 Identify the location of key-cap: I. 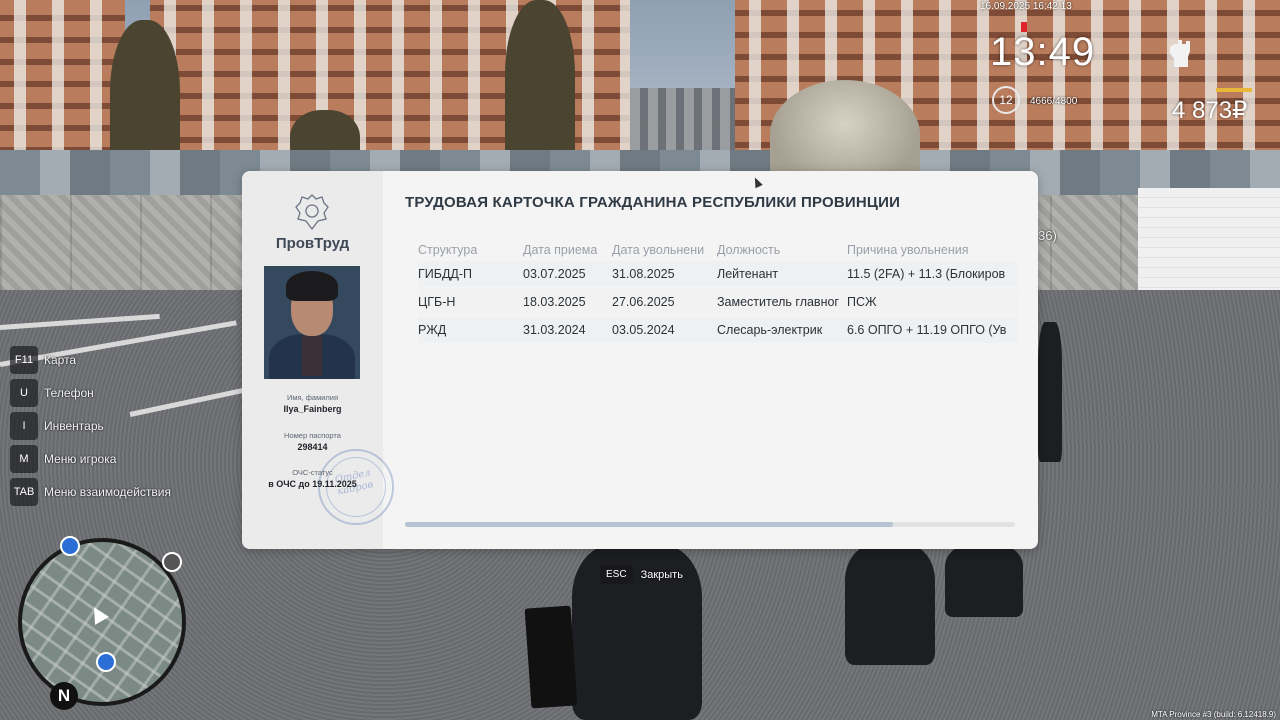
(24, 426).